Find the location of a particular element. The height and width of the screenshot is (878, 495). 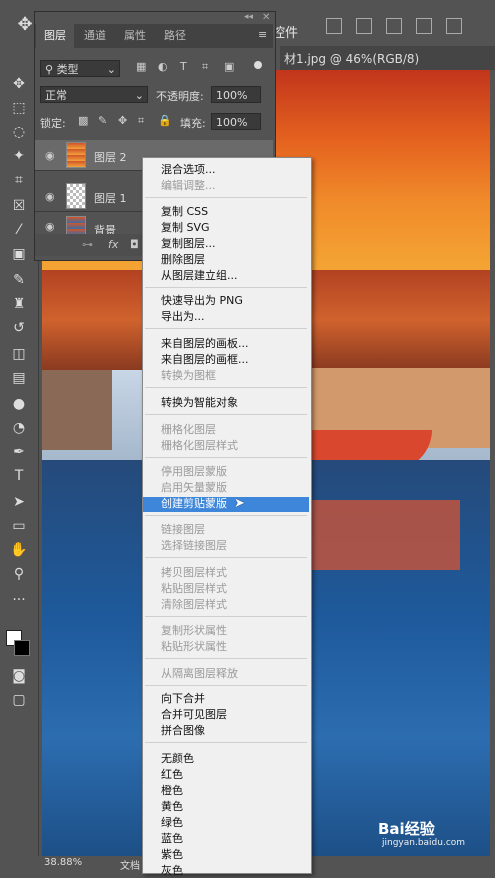

lock-transparent-pixels-icon: ▩ is located at coordinates (83, 120).